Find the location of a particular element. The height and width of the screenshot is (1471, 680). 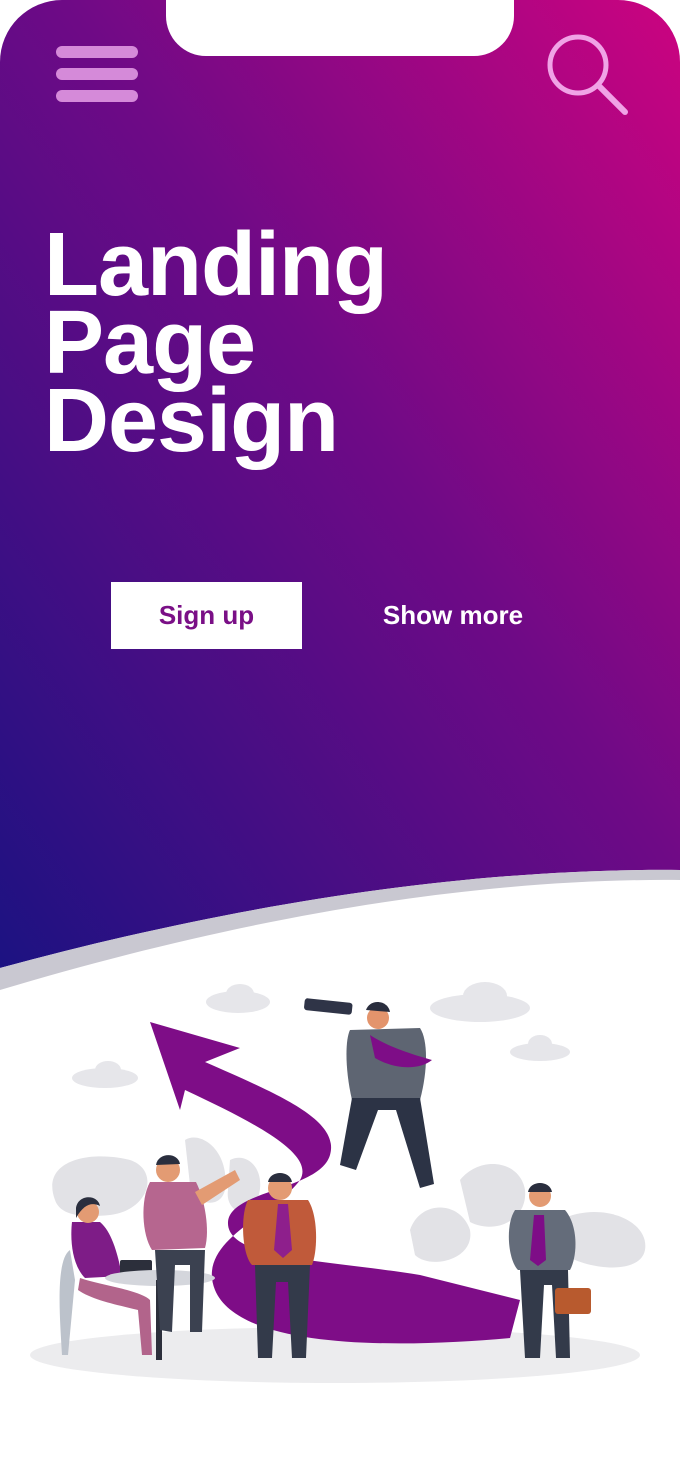

search-icon is located at coordinates (587, 74).